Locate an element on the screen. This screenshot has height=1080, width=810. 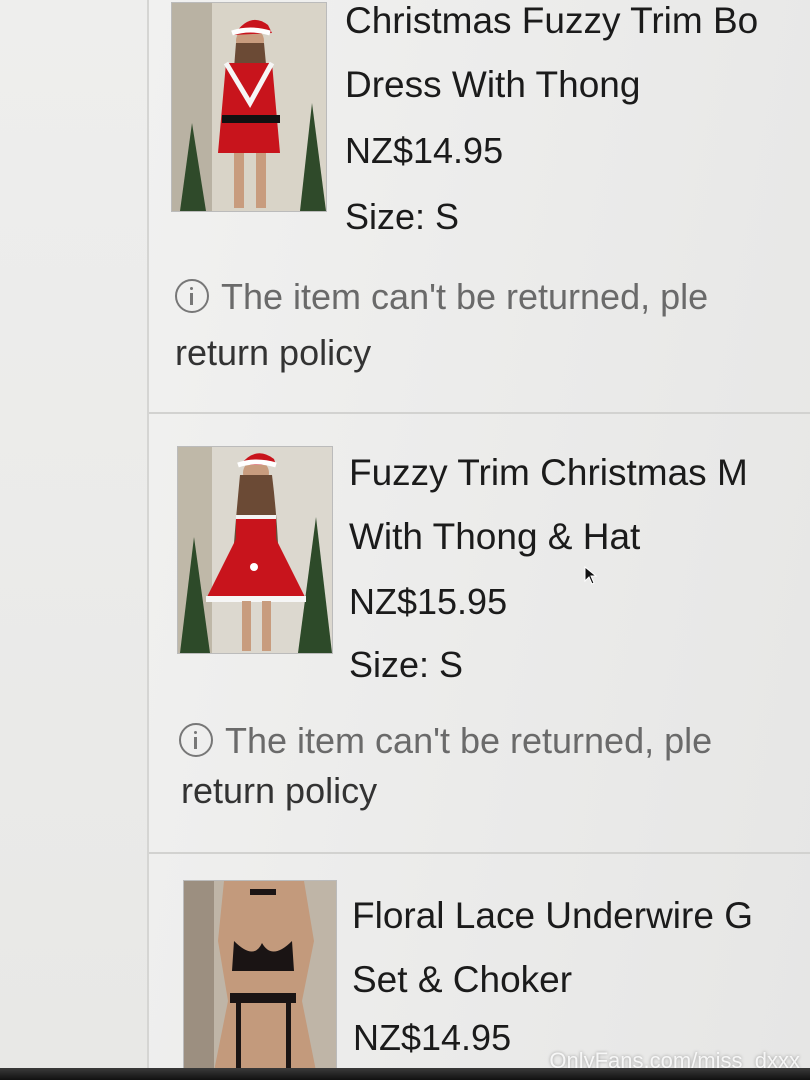
item-price: NZ$15.95 is located at coordinates (428, 601).